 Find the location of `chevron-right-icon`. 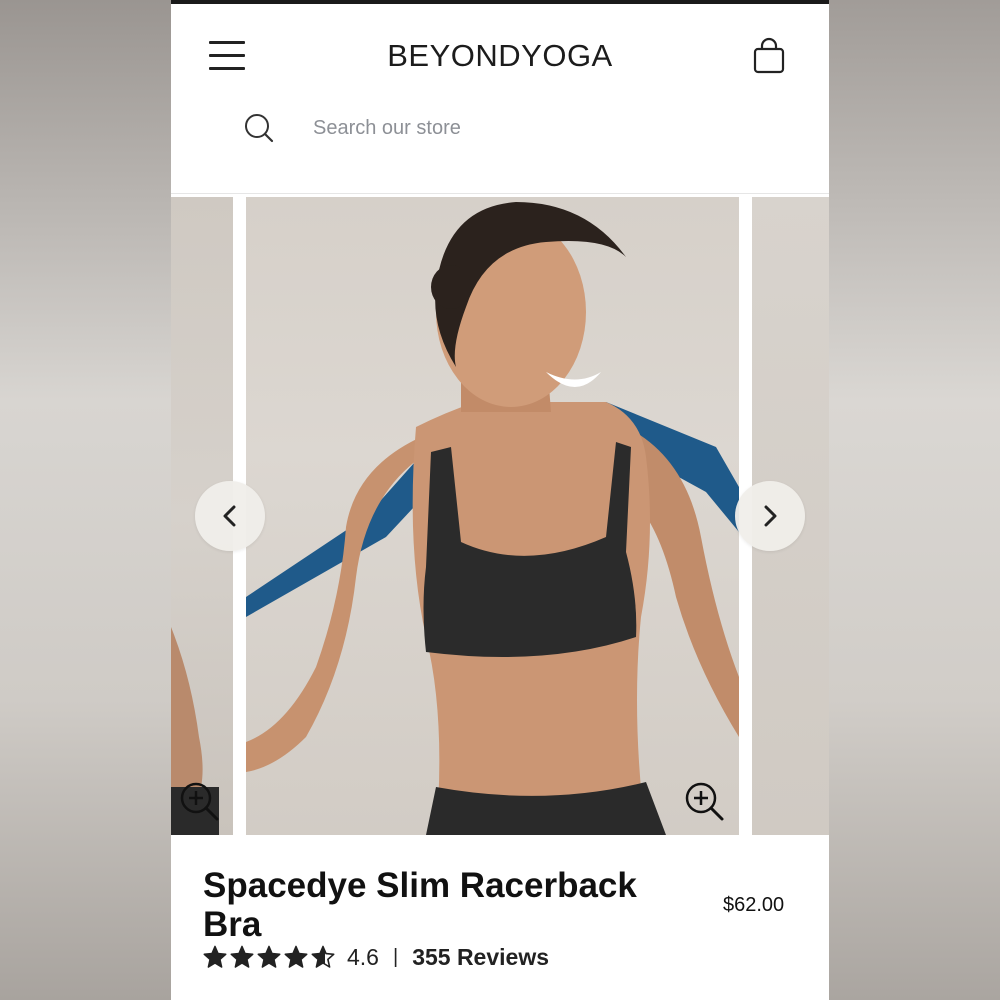

chevron-right-icon is located at coordinates (770, 516).